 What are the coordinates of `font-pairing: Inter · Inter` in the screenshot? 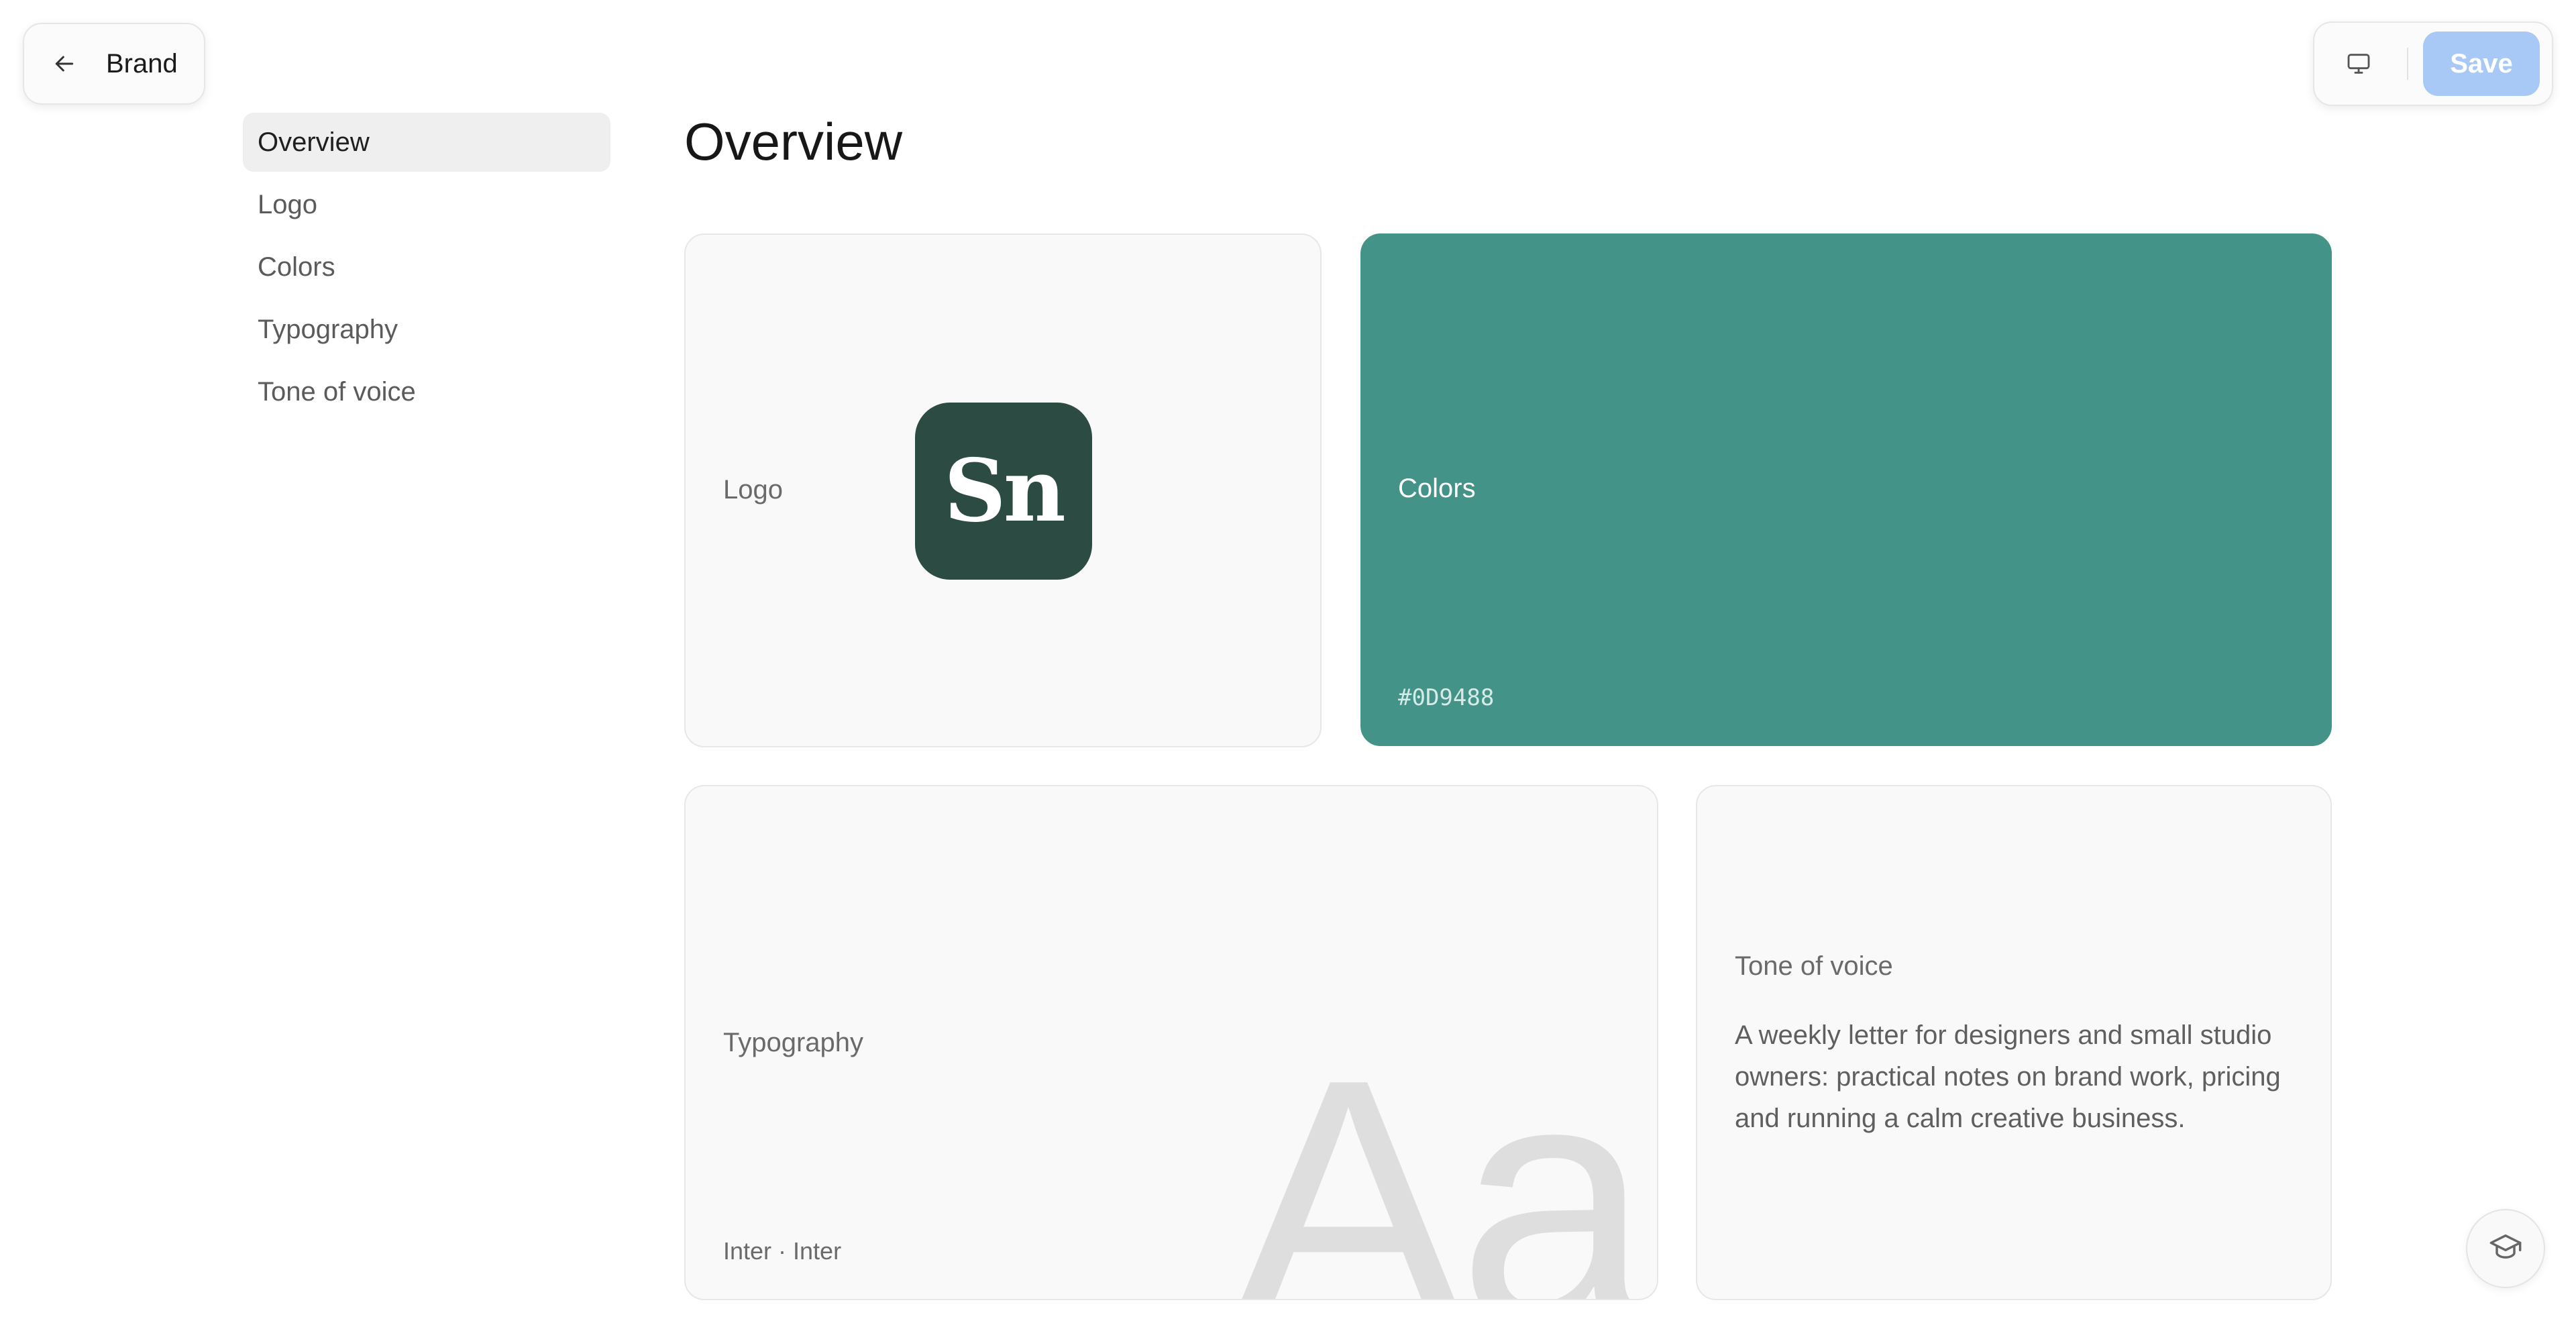 It's located at (782, 1251).